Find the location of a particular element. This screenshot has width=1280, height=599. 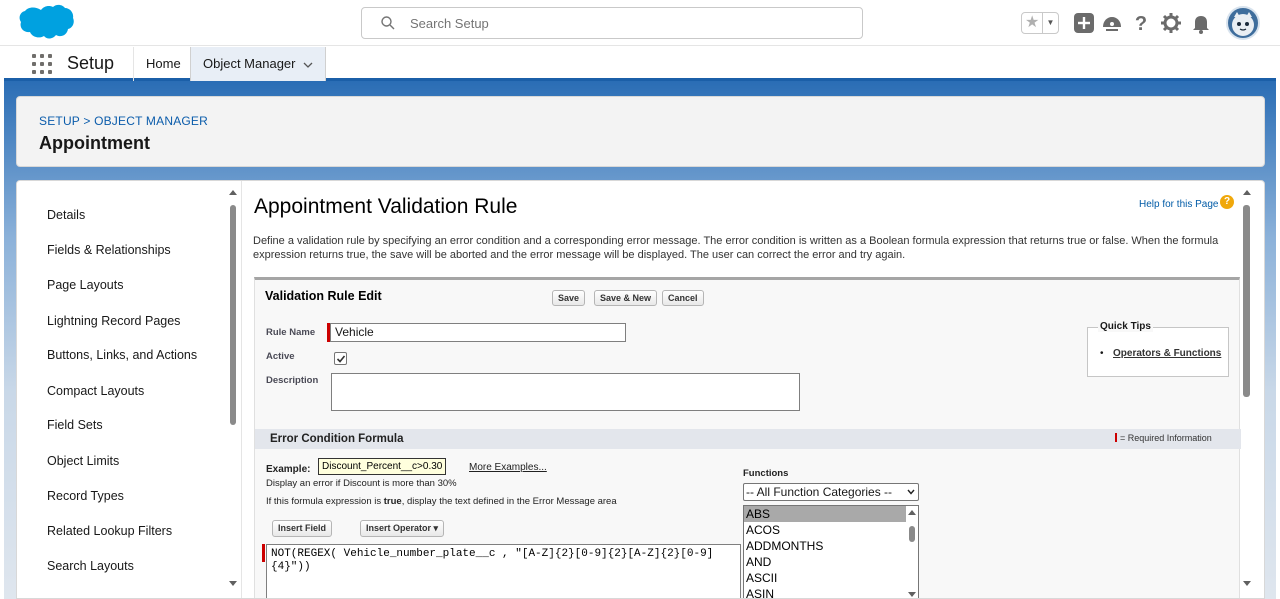

quick-tips-box: Quick Tips • Operators & Functions is located at coordinates (1158, 349).